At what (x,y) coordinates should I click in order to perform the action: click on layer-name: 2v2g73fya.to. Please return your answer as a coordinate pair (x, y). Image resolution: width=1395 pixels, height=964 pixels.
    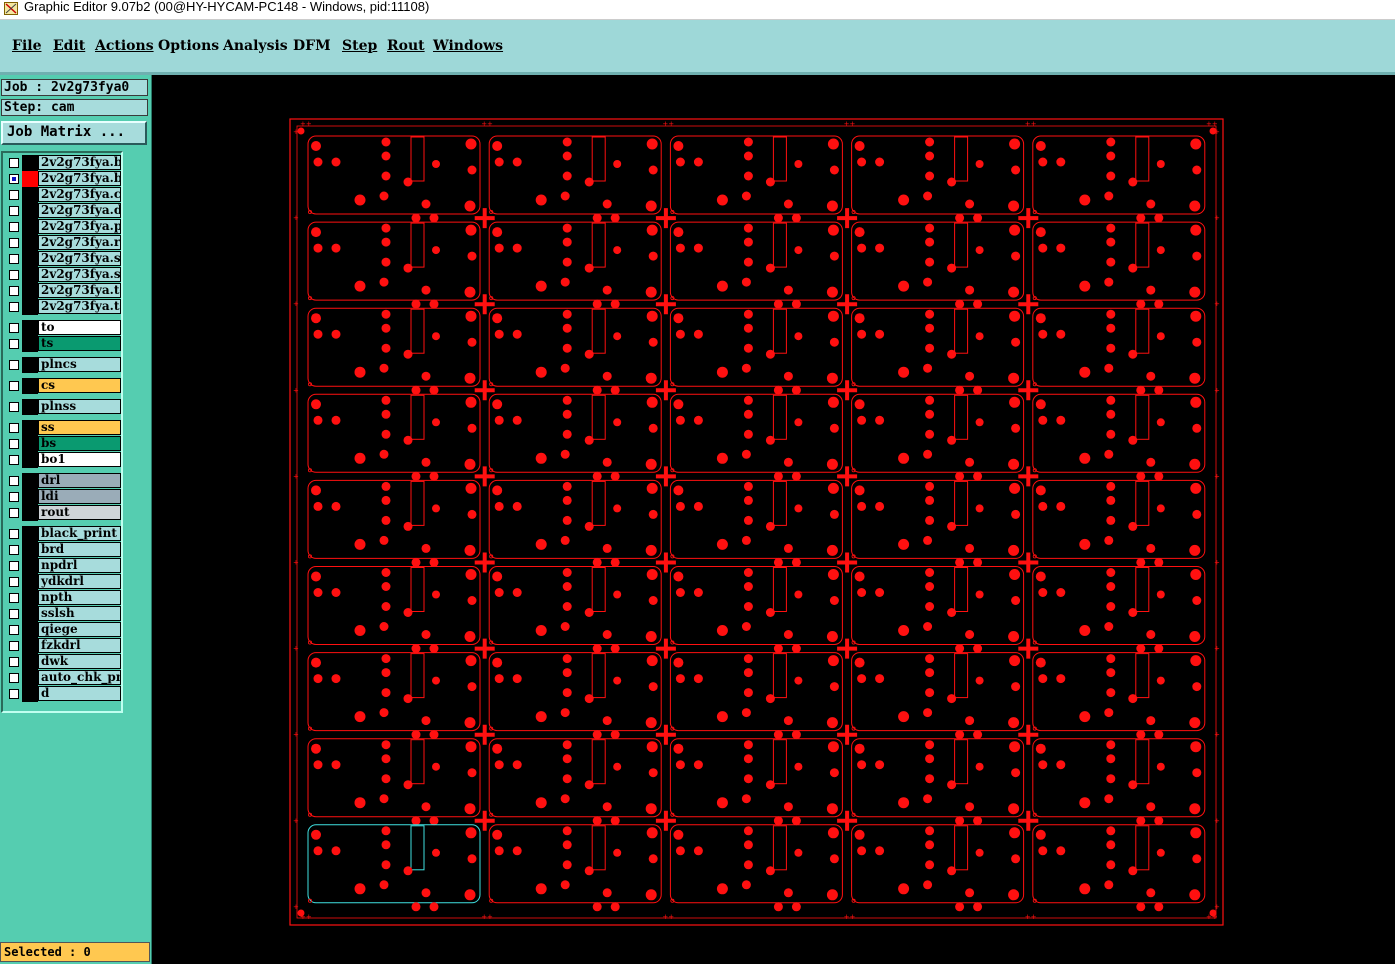
    Looking at the image, I should click on (79, 290).